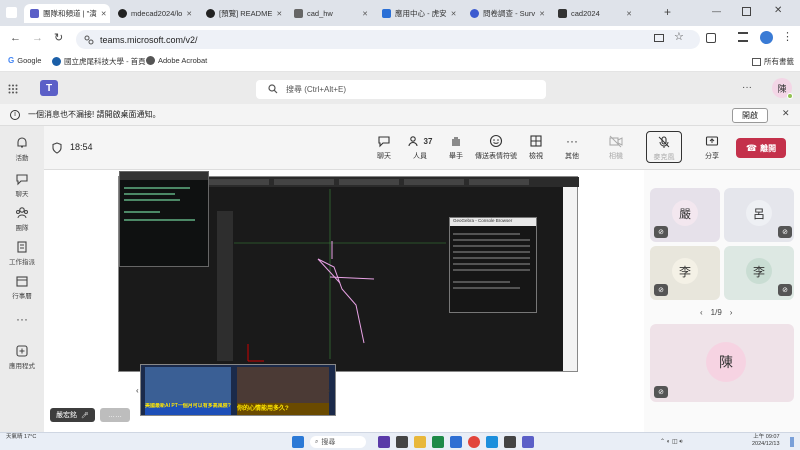  Describe the element at coordinates (58, 37) in the screenshot. I see `reload-icon: ↻` at that location.